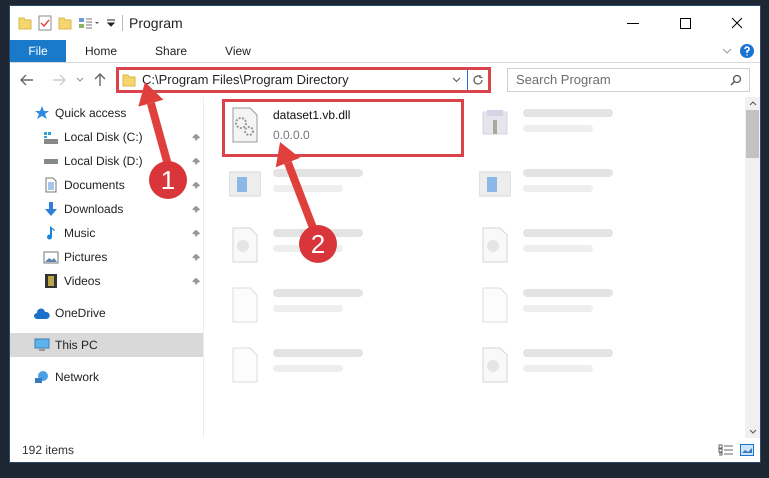 This screenshot has width=769, height=478. Describe the element at coordinates (736, 80) in the screenshot. I see `search-icon` at that location.